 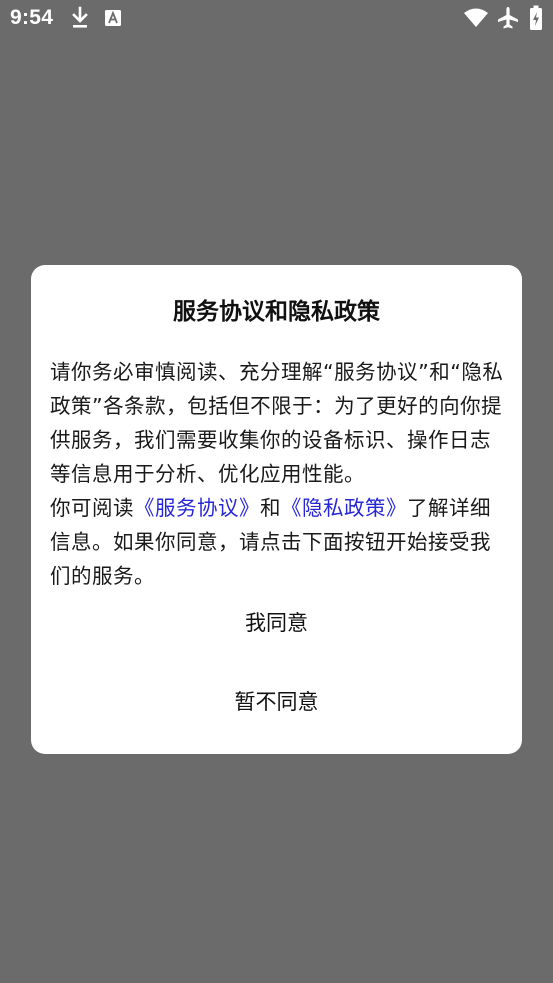 What do you see at coordinates (276, 702) in the screenshot?
I see `disagree-button: 暂不同意` at bounding box center [276, 702].